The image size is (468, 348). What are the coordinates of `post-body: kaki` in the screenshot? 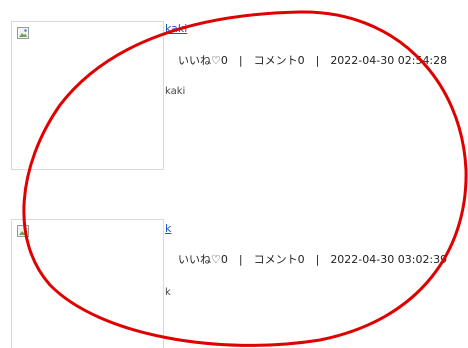 It's located at (175, 91).